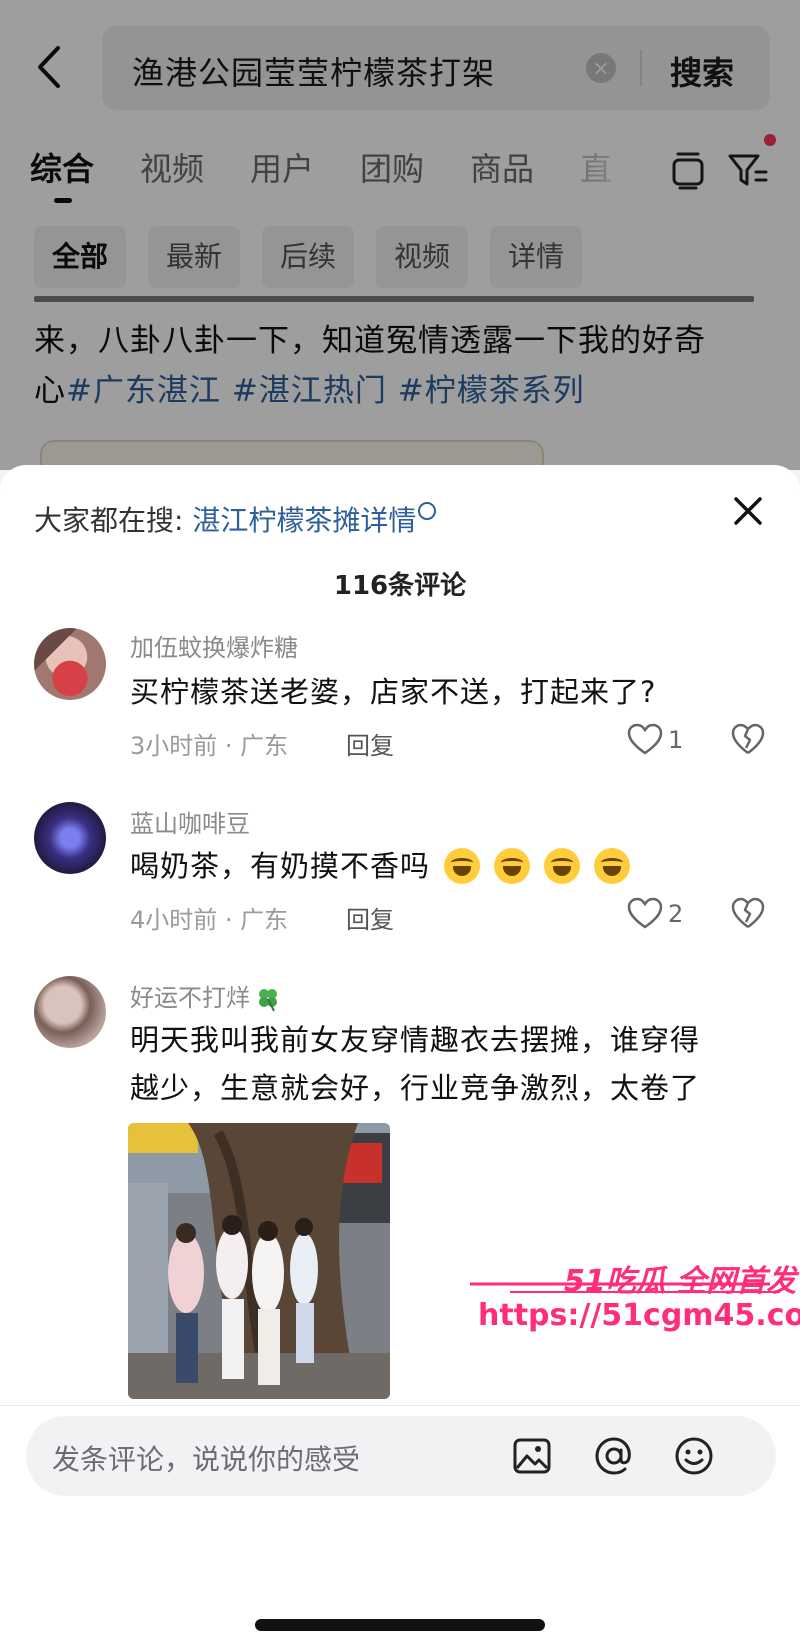 The height and width of the screenshot is (1646, 800). I want to click on image-icon, so click(532, 1456).